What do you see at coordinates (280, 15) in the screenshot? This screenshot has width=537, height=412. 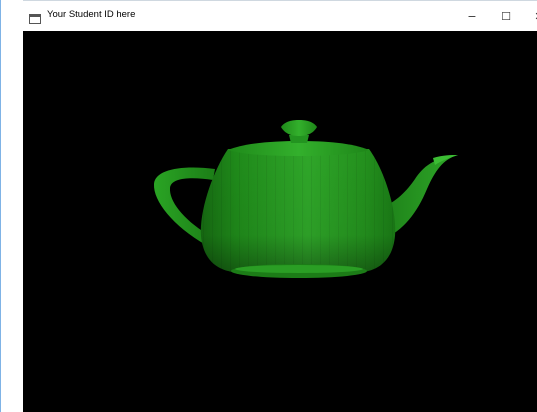 I see `title-bar: Your Student ID here − ☐ ✕` at bounding box center [280, 15].